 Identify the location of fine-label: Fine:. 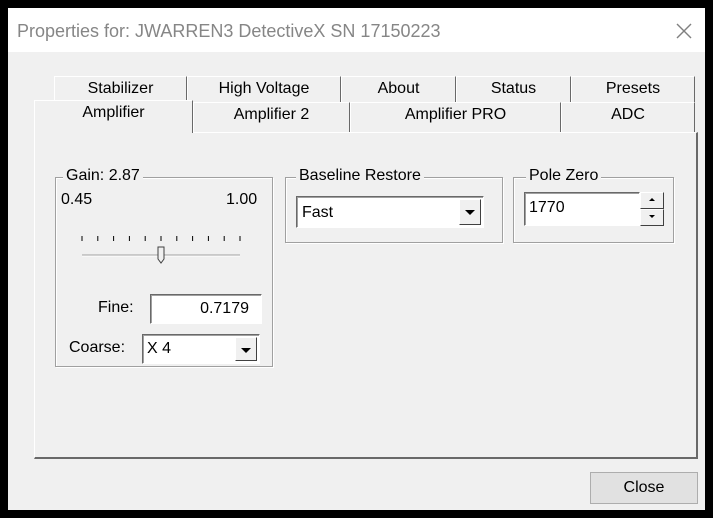
(116, 307).